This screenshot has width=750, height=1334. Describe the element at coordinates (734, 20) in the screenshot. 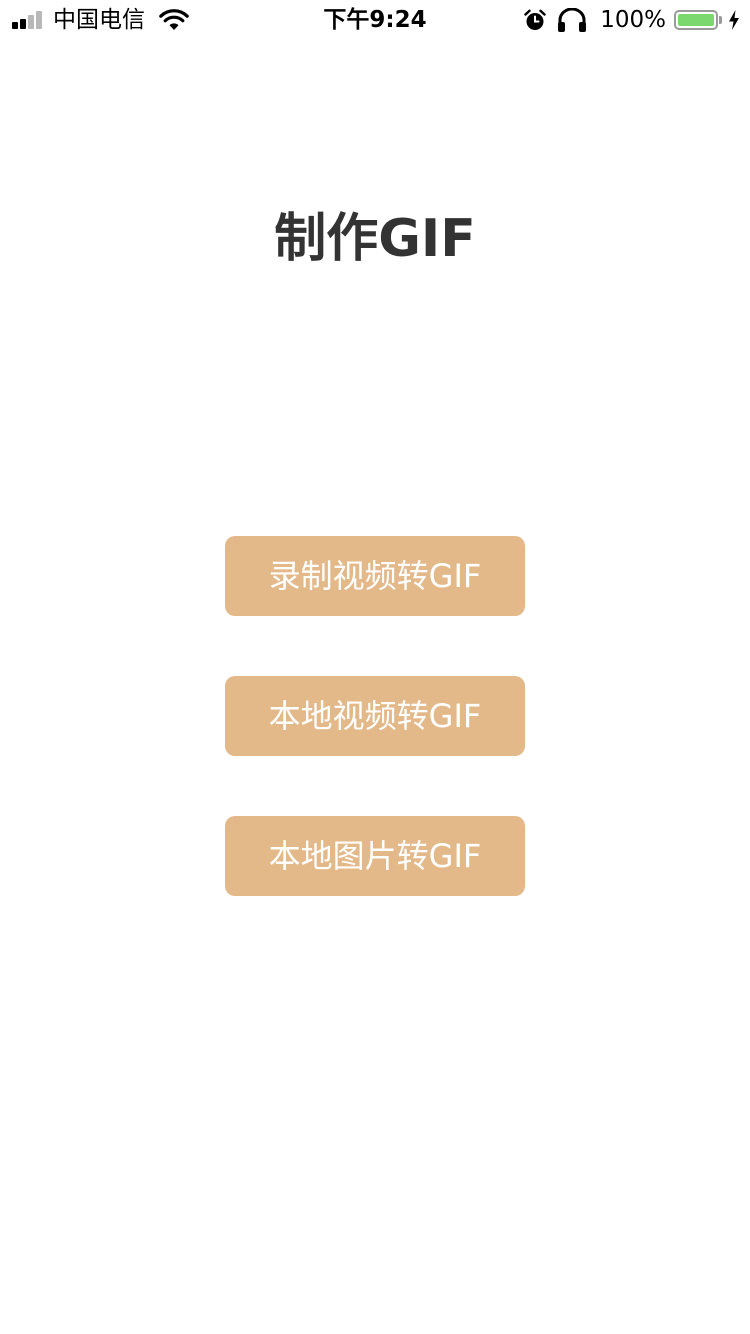

I see `charging-bolt-icon` at that location.